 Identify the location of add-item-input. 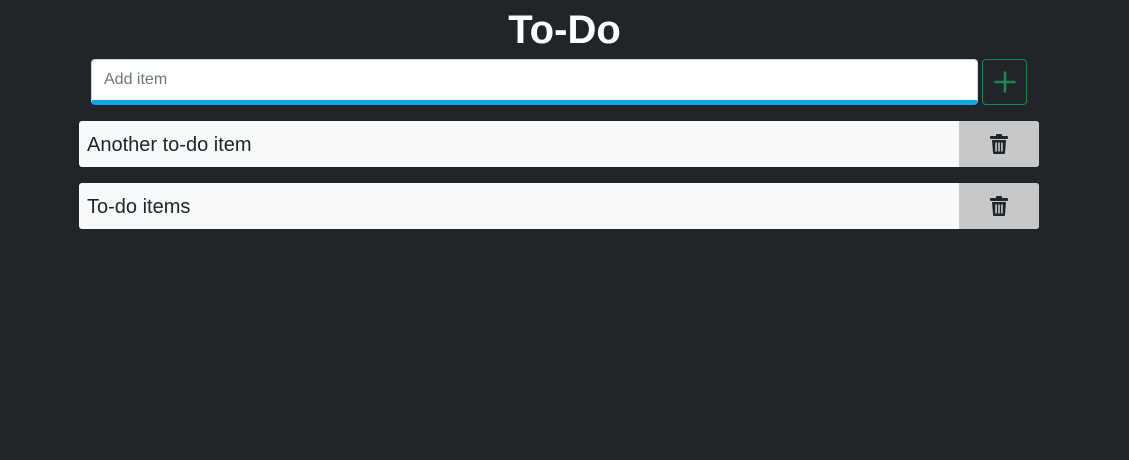
(534, 82).